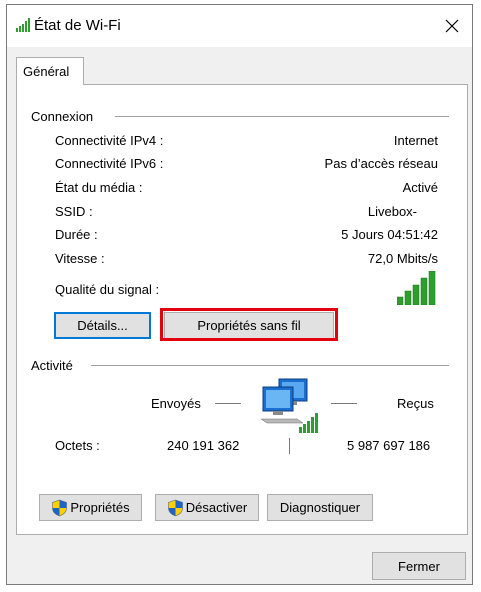  I want to click on speed-label: Vitesse :, so click(80, 258).